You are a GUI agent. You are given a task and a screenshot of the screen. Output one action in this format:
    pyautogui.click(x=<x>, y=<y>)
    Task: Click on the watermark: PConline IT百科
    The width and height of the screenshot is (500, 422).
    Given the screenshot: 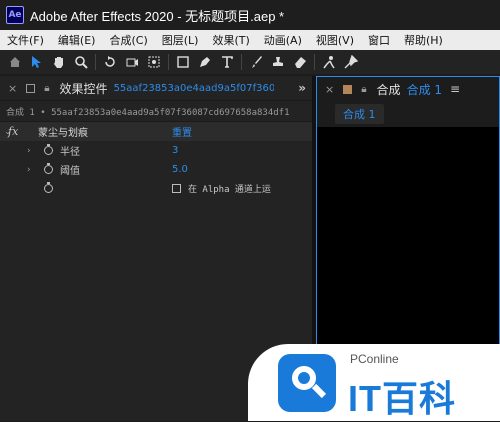 What is the action you would take?
    pyautogui.click(x=374, y=382)
    